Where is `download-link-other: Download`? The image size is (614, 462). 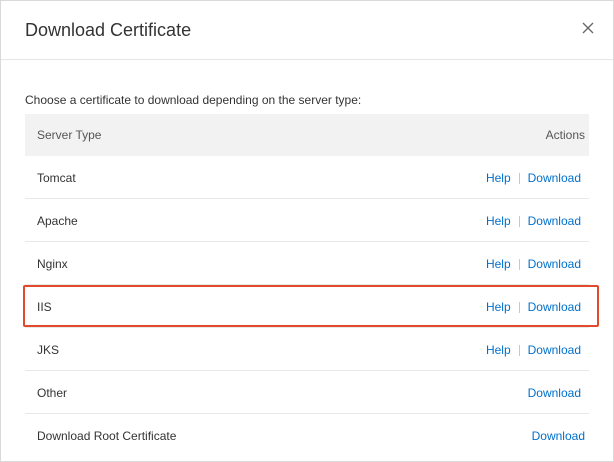
download-link-other: Download is located at coordinates (554, 393).